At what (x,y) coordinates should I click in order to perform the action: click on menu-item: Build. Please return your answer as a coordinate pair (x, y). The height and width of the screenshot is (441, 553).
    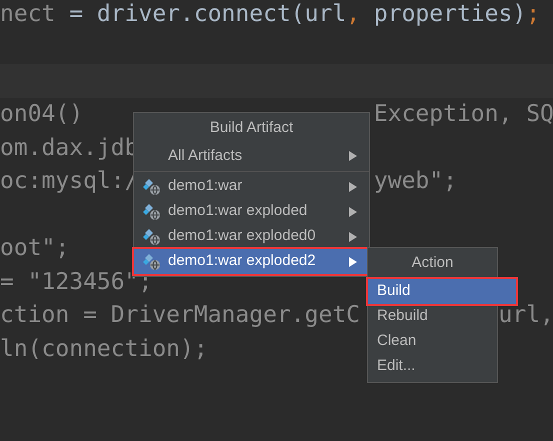
    Looking at the image, I should click on (442, 291).